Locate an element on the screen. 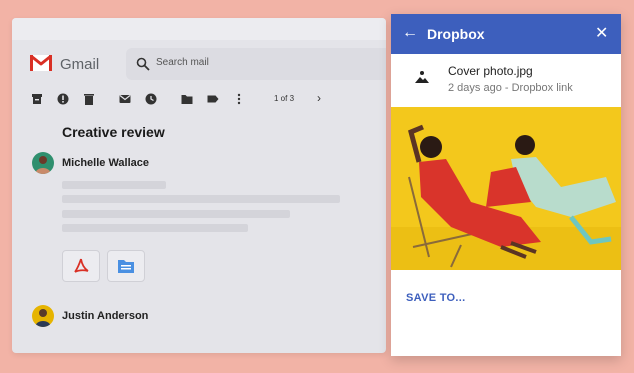 The width and height of the screenshot is (634, 373). search-icon is located at coordinates (143, 64).